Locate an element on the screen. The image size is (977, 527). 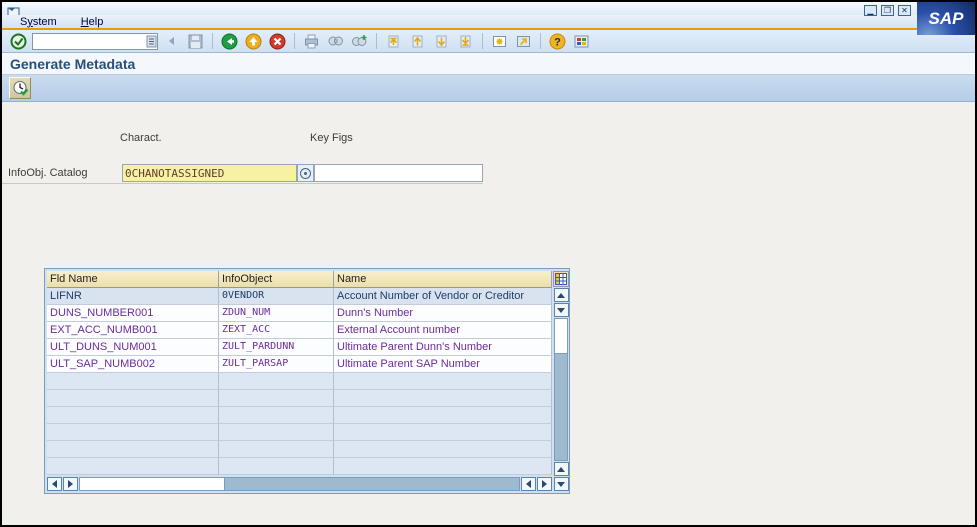
execute-button is located at coordinates (20, 88).